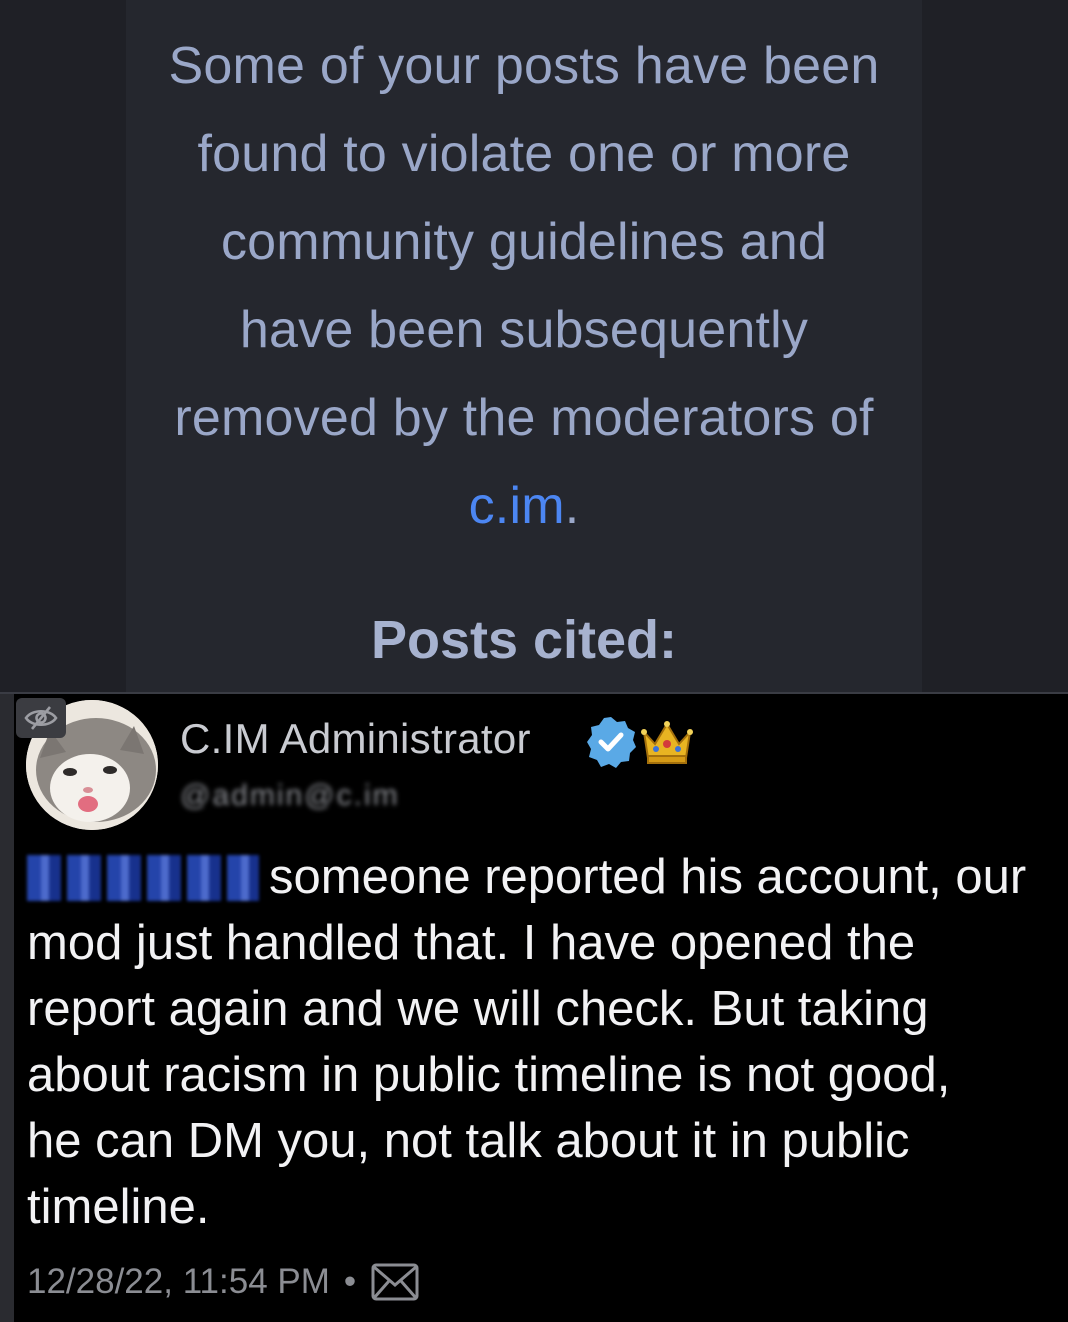  Describe the element at coordinates (310, 796) in the screenshot. I see `author-handle: @admin@c.im` at that location.